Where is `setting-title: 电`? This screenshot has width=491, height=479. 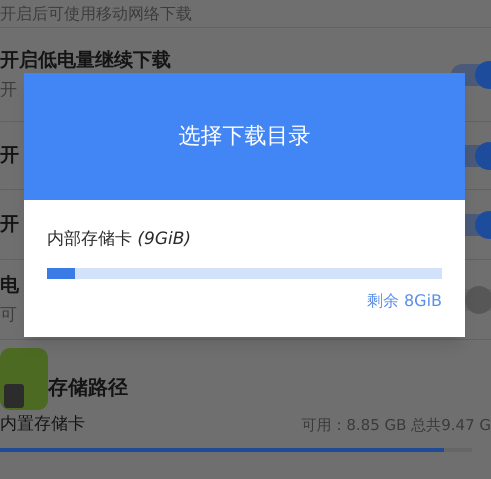 setting-title: 电 is located at coordinates (9, 285).